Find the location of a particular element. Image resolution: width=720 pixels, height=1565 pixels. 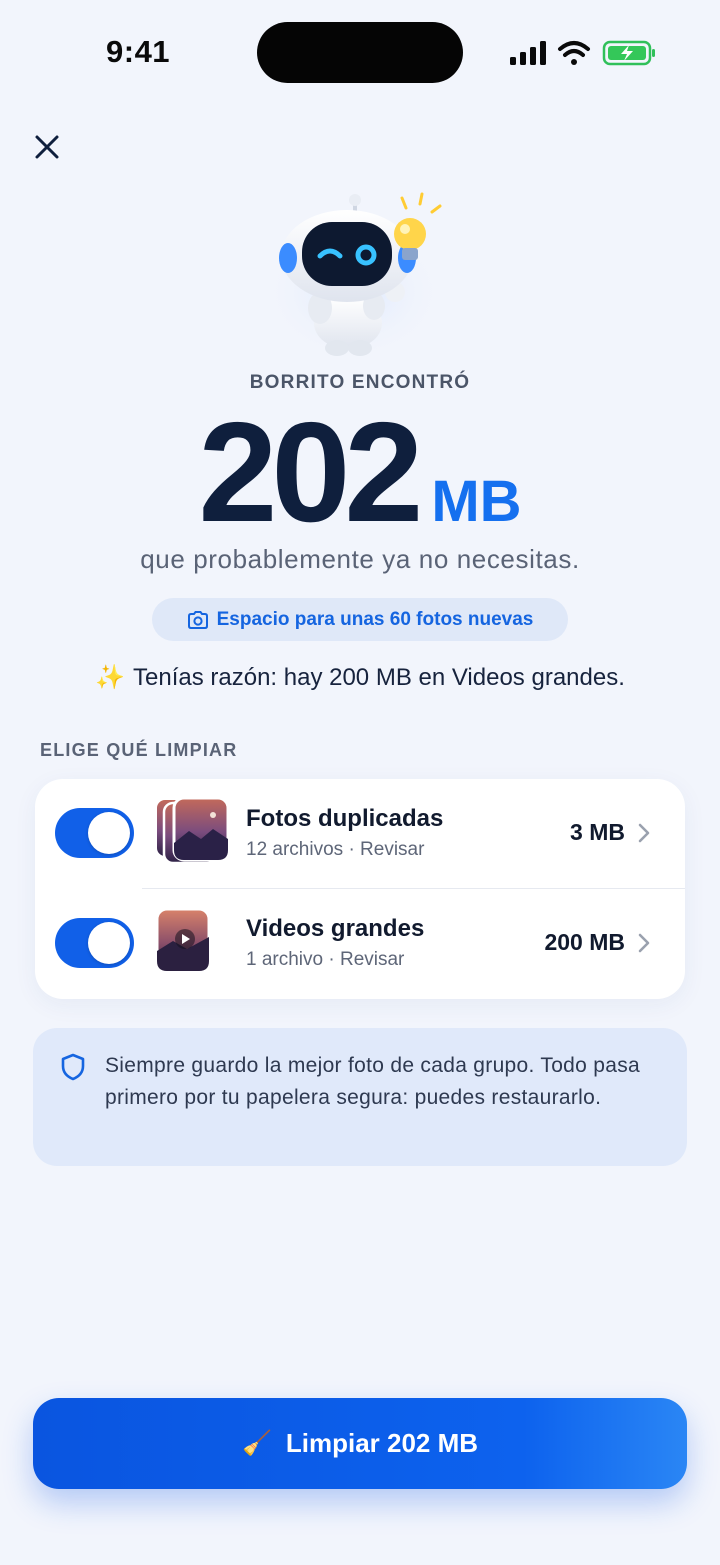

battery-icon is located at coordinates (628, 53).